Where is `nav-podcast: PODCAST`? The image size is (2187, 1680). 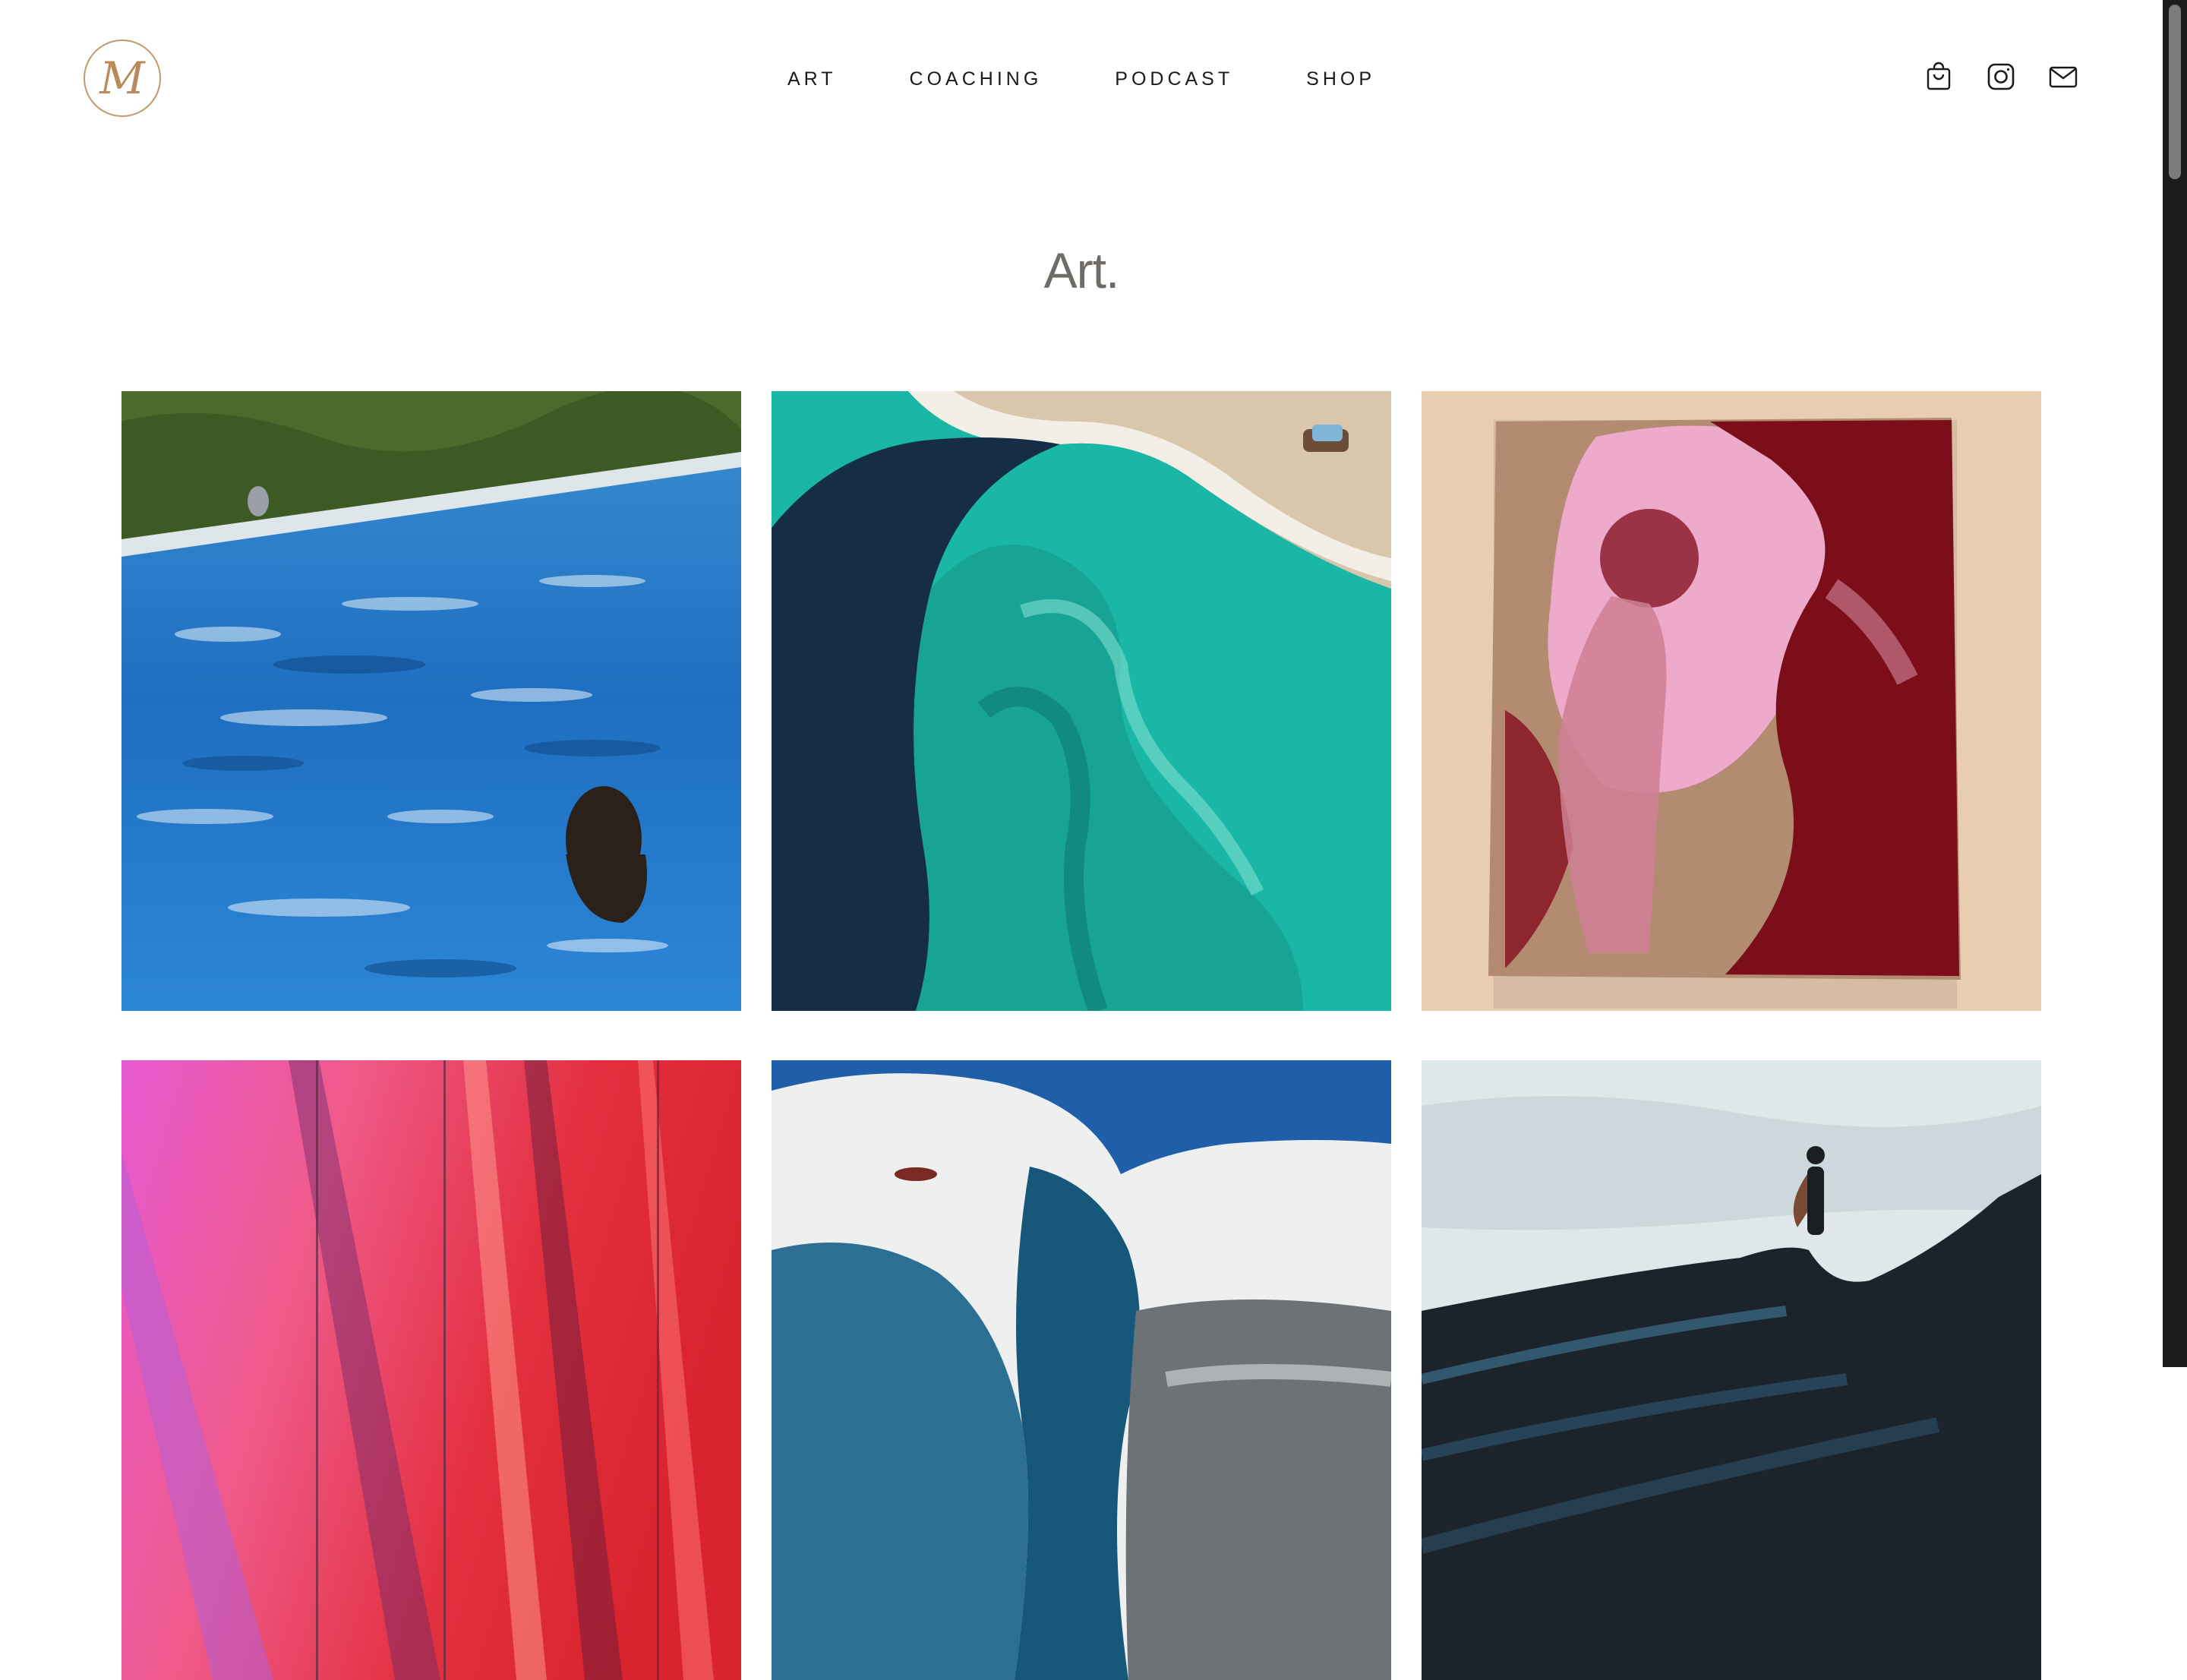
nav-podcast: PODCAST is located at coordinates (1174, 79).